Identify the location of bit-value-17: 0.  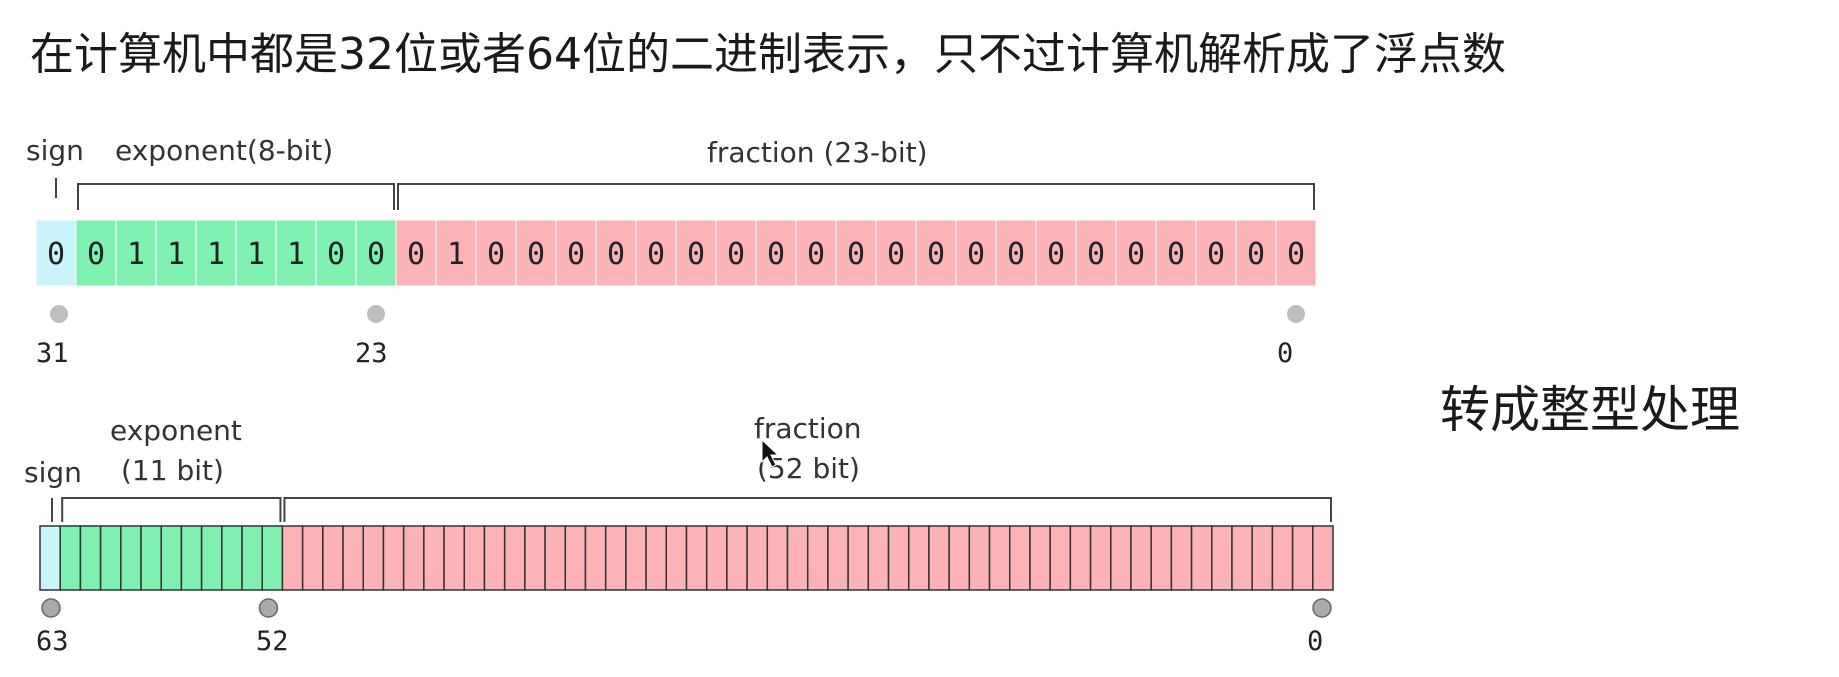
(616, 254).